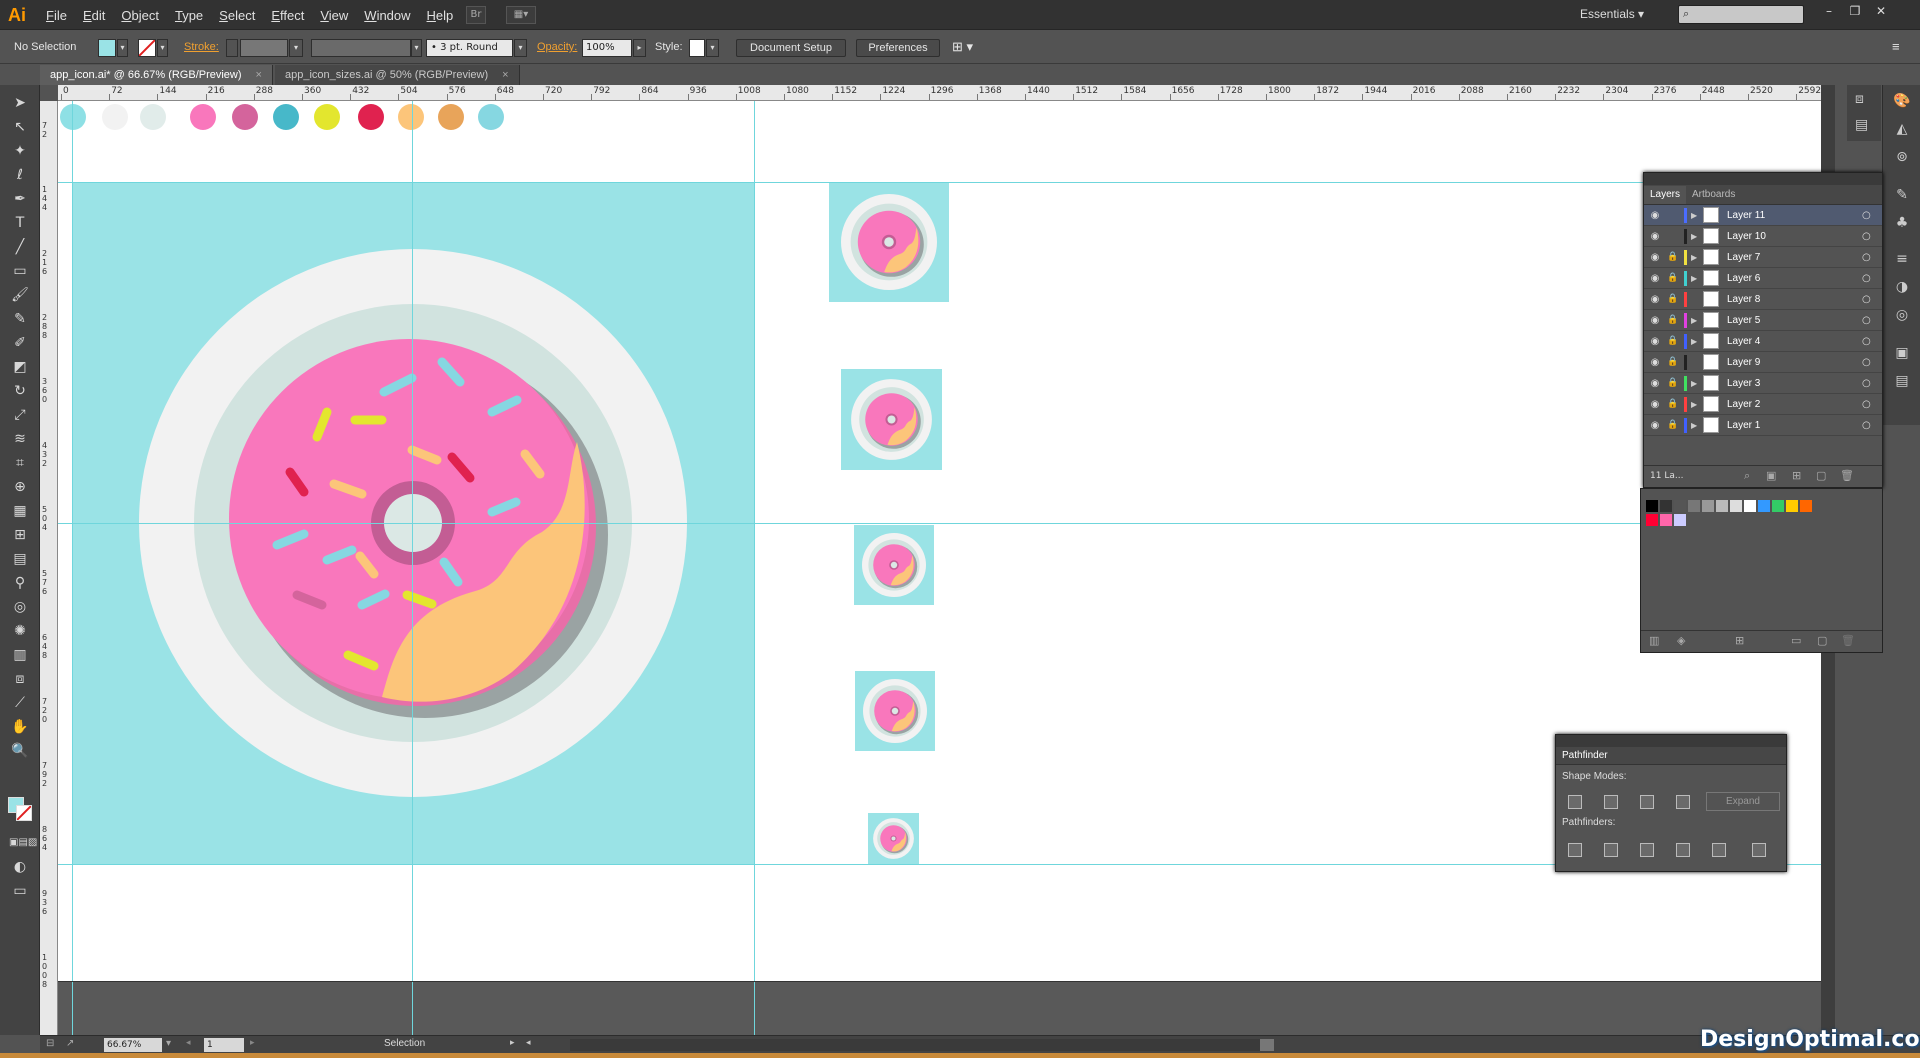 The width and height of the screenshot is (1920, 1058). Describe the element at coordinates (224, 1045) in the screenshot. I see `artboard-number: 1` at that location.